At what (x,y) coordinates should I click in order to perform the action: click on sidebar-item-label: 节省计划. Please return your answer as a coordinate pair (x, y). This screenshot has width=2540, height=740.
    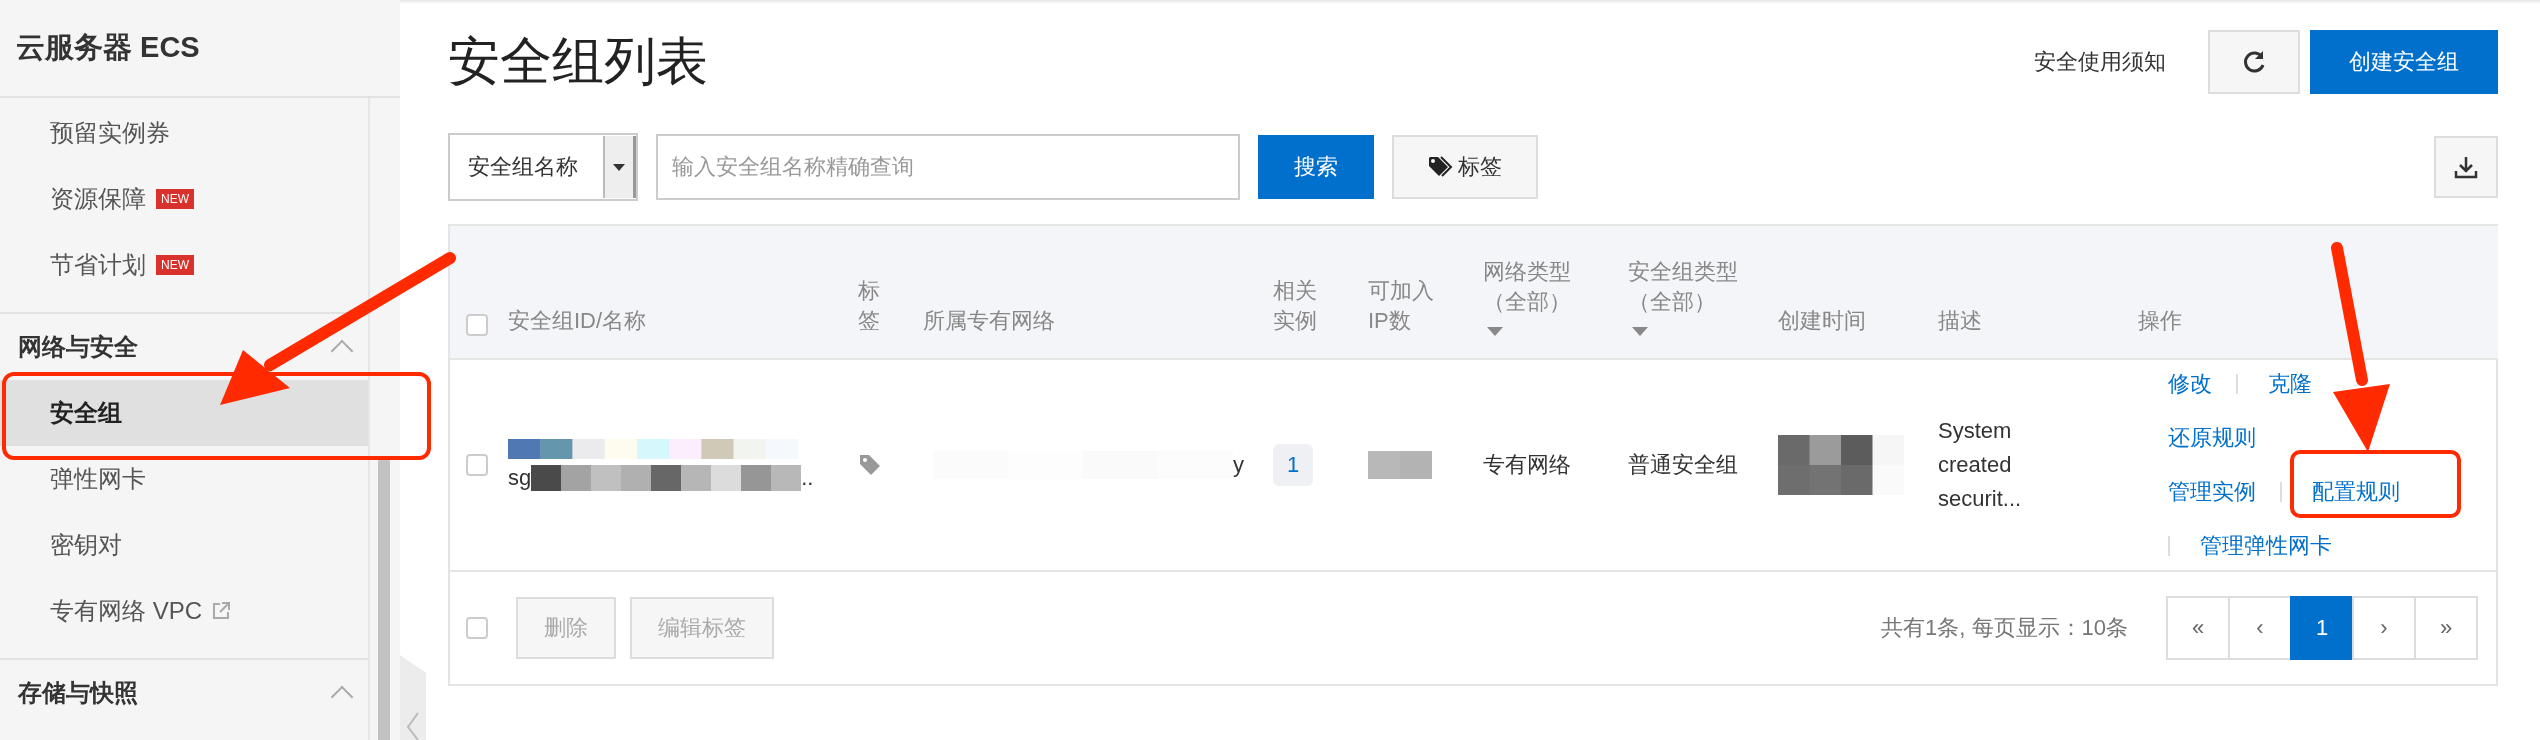
    Looking at the image, I should click on (98, 265).